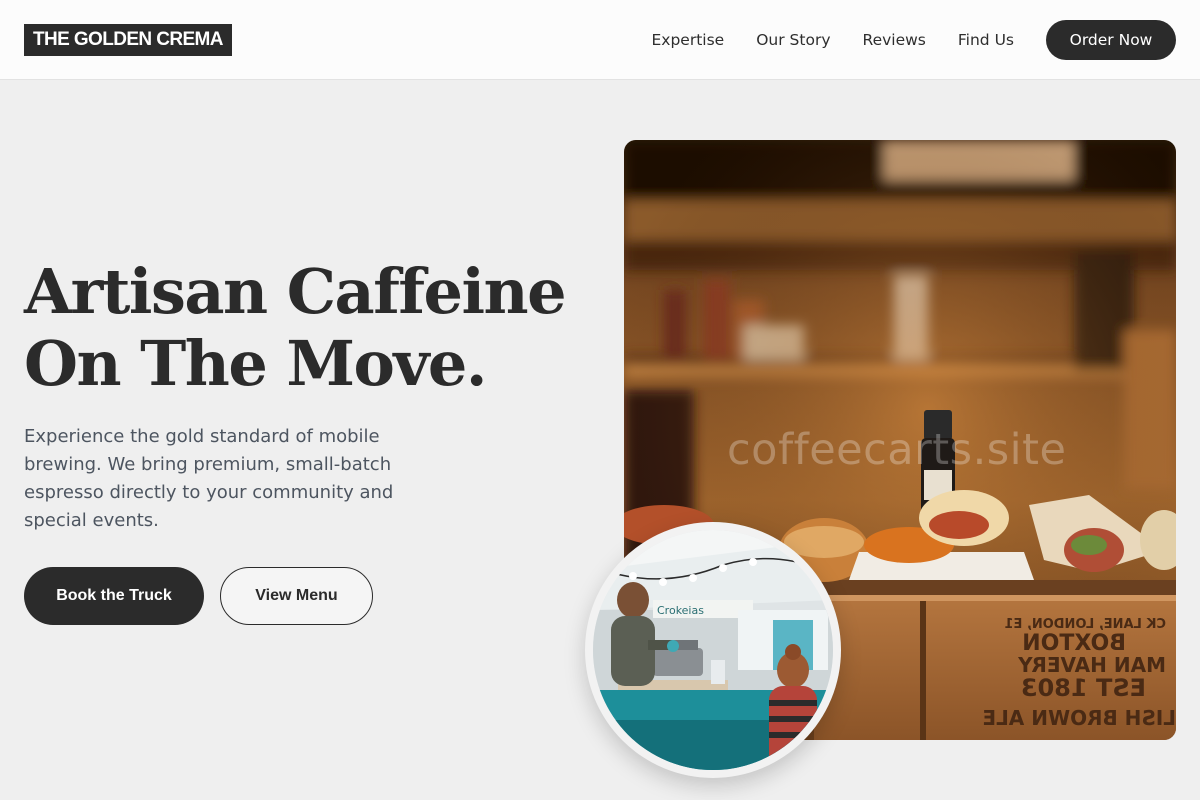  I want to click on crate-text-5: LISH BROWN ALE, so click(1079, 718).